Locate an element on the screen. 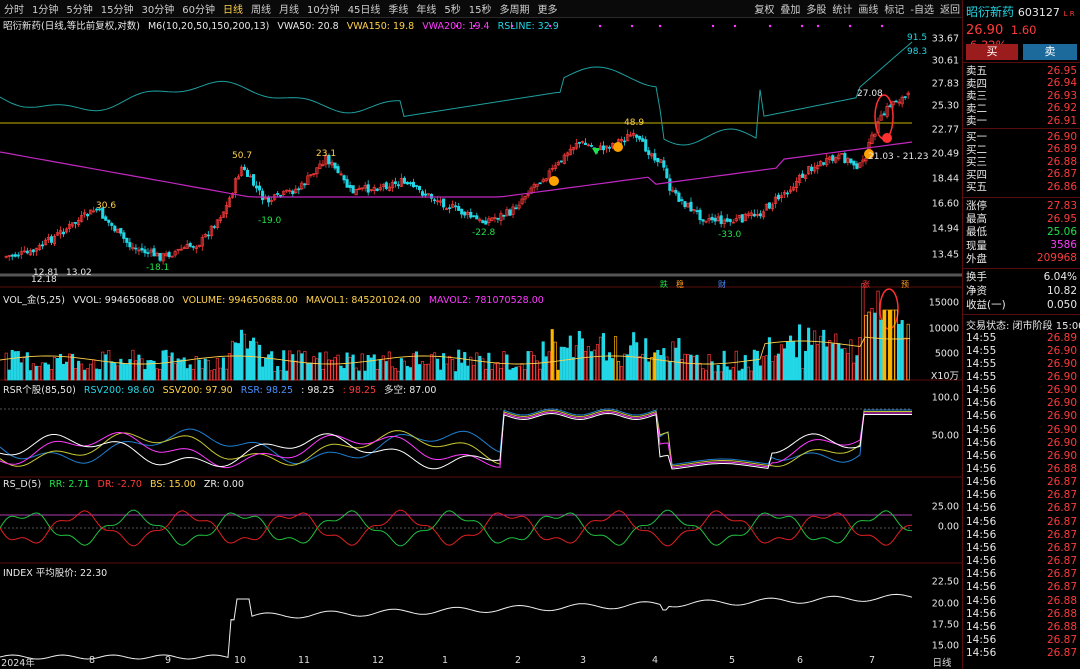 The height and width of the screenshot is (669, 1080). ask-row: 卖二 26.92 is located at coordinates (1021, 108).